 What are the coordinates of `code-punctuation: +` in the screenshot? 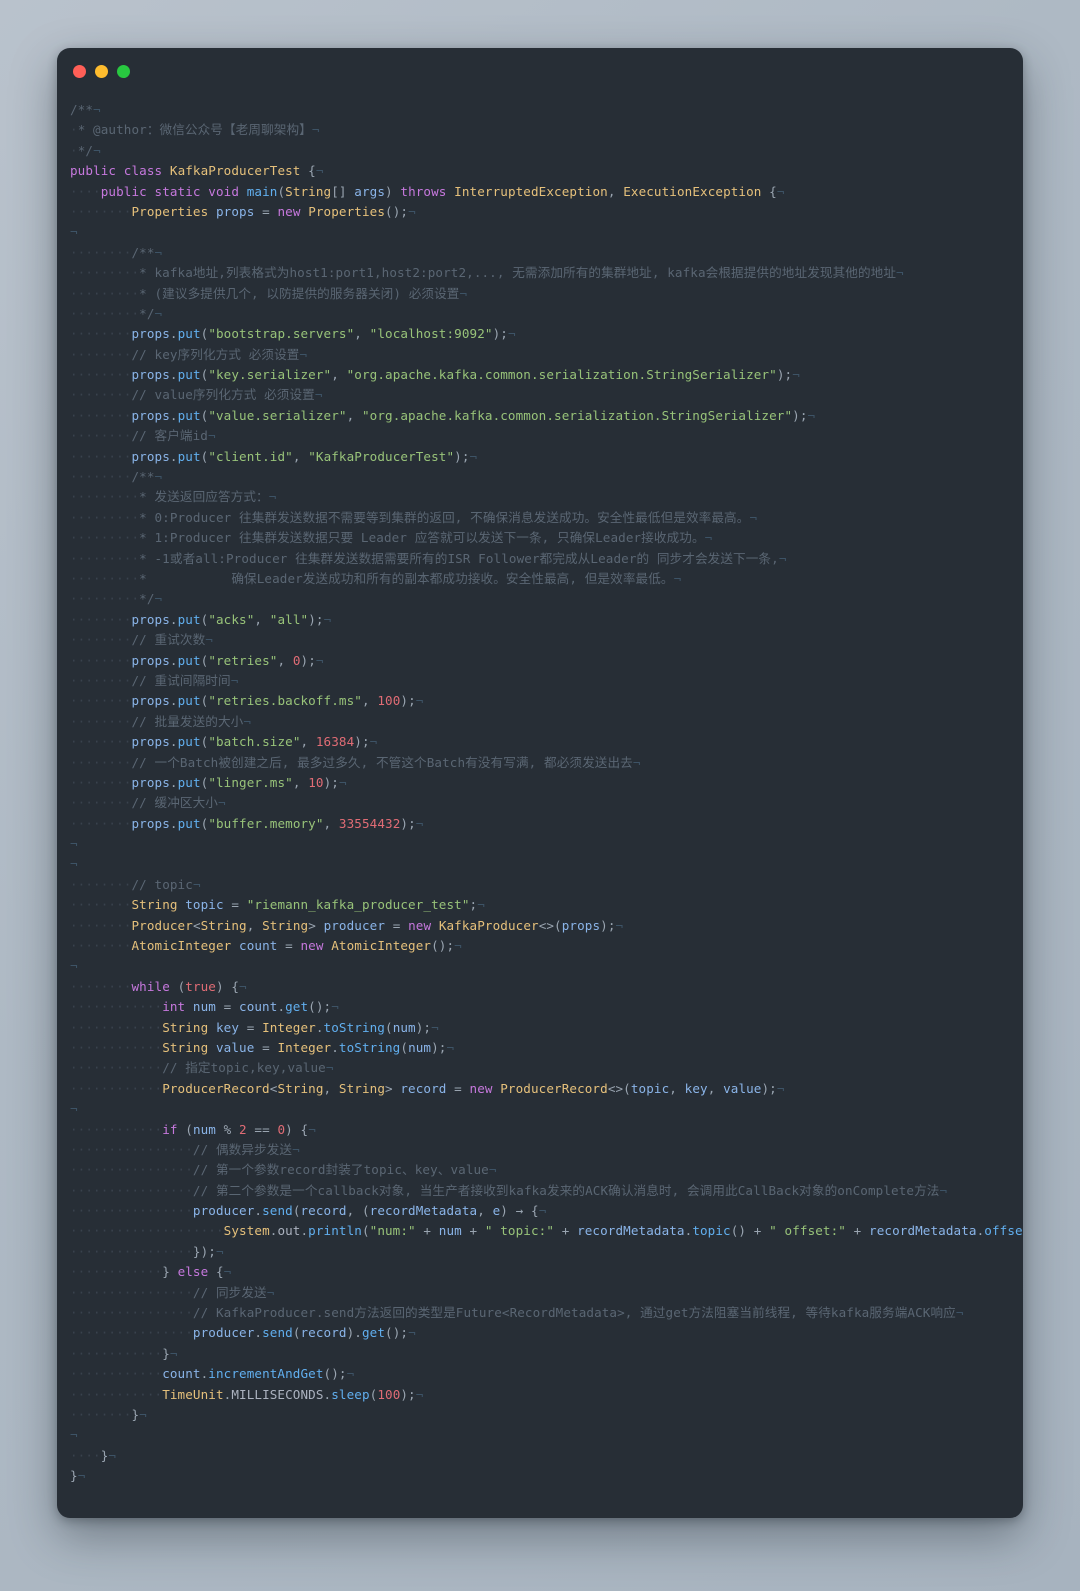 It's located at (566, 1231).